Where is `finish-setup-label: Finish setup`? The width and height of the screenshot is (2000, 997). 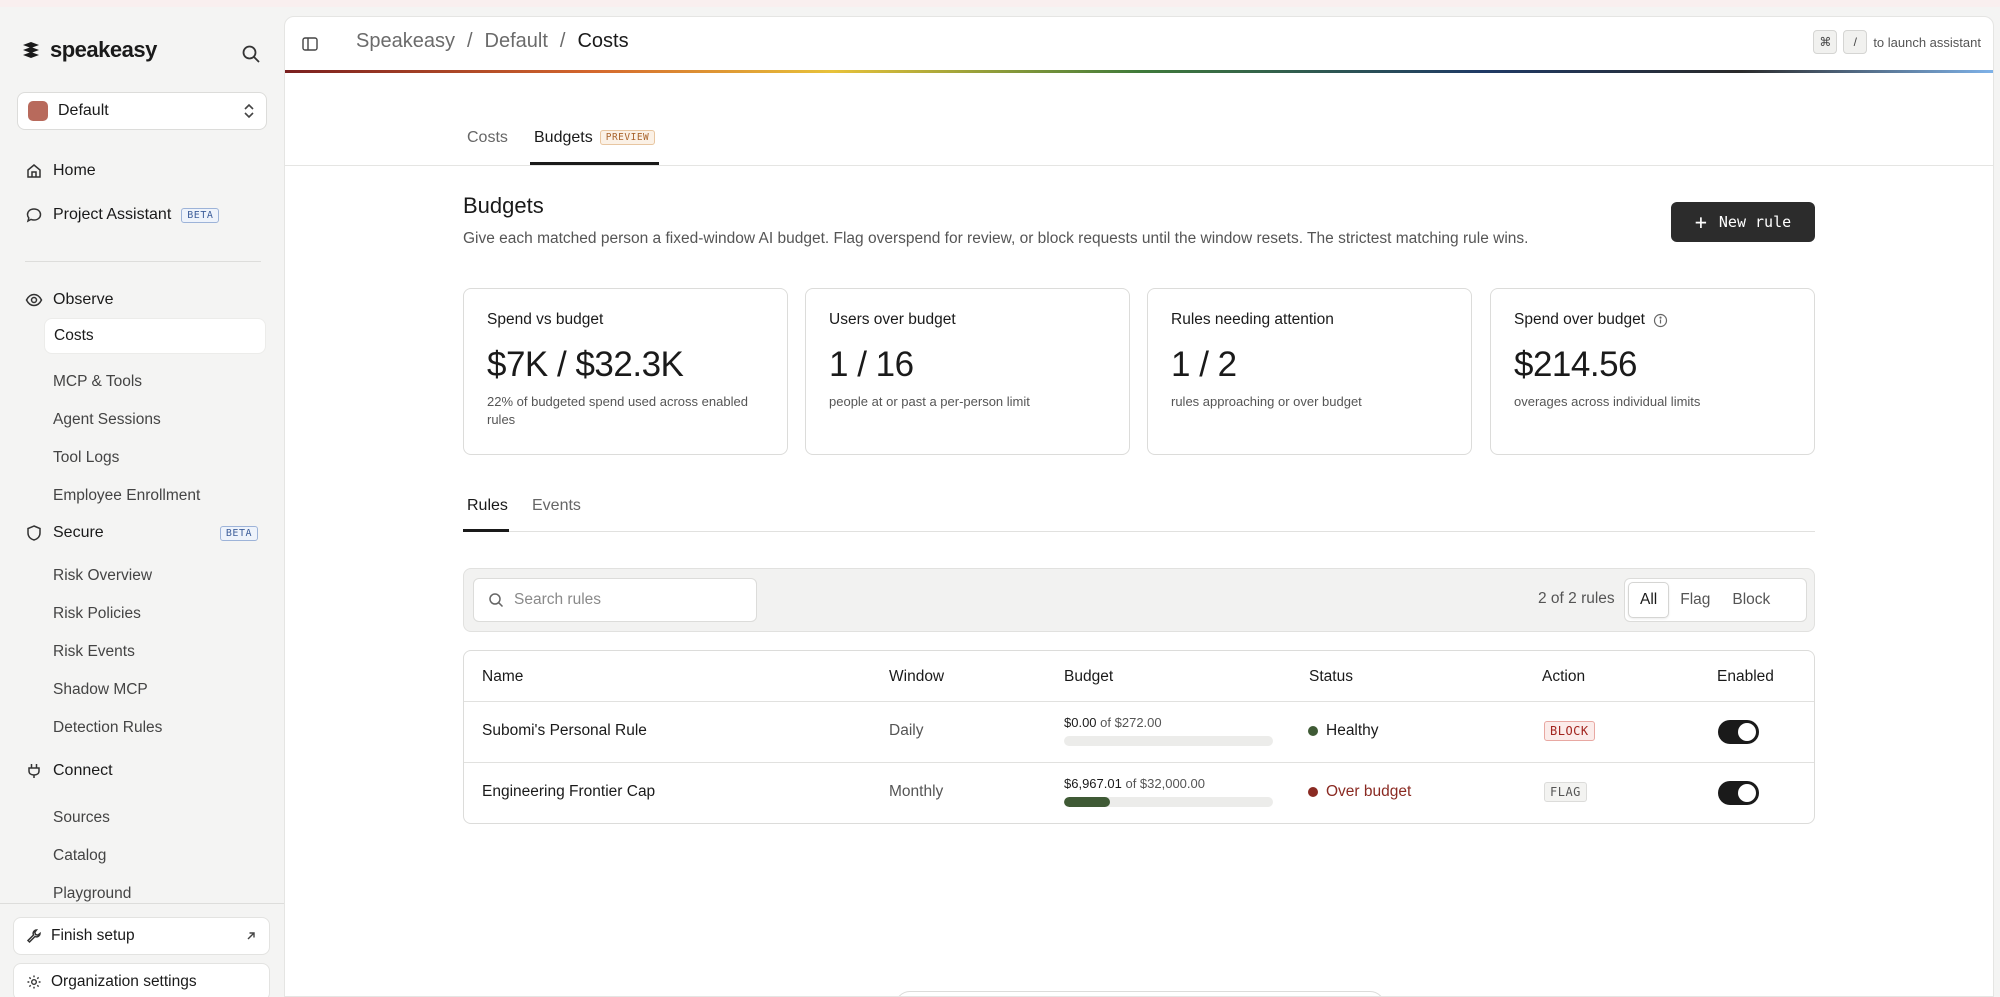
finish-setup-label: Finish setup is located at coordinates (93, 935).